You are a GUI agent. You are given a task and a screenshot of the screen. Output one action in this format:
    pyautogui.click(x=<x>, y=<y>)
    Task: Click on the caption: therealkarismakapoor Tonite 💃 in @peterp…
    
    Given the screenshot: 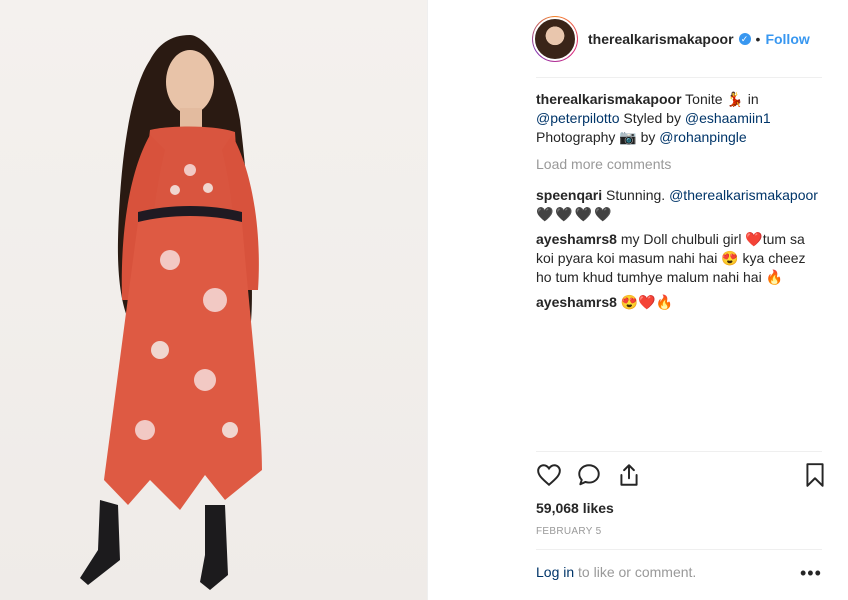 What is the action you would take?
    pyautogui.click(x=679, y=118)
    